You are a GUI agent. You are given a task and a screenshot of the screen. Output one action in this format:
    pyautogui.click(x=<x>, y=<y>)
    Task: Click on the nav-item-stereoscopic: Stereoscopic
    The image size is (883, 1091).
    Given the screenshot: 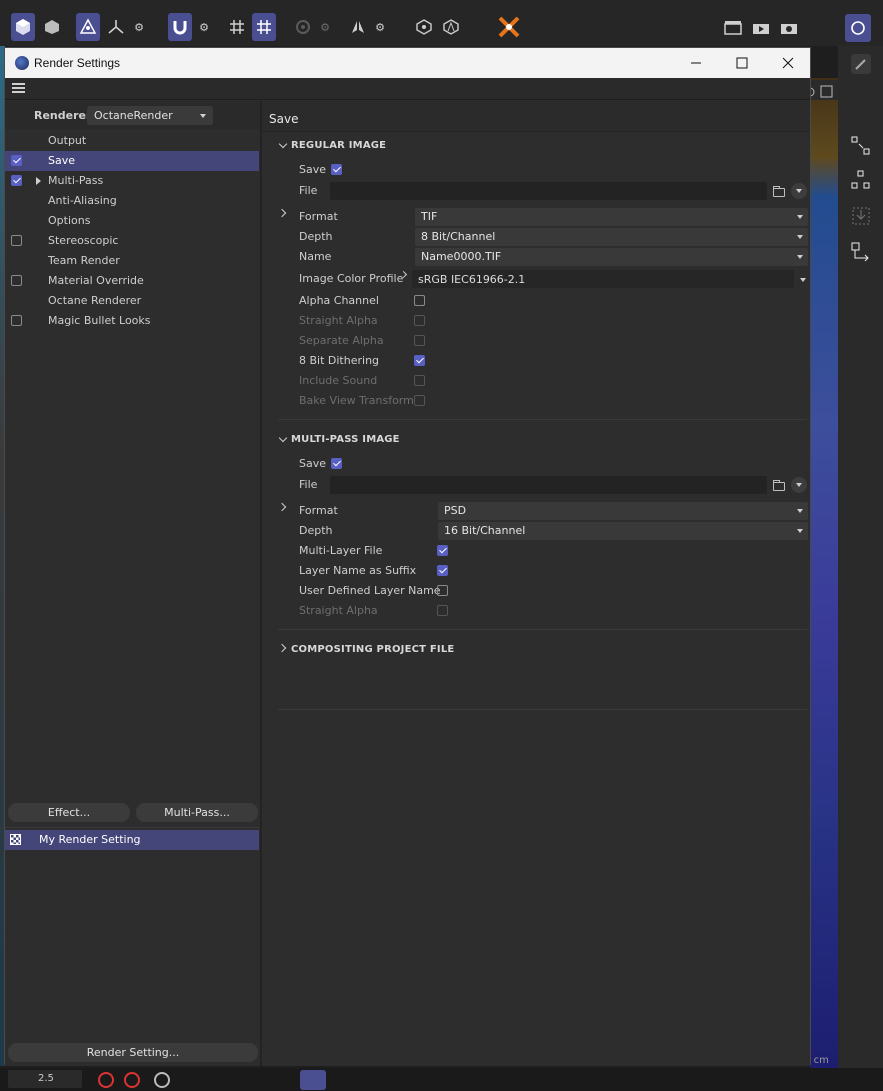 What is the action you would take?
    pyautogui.click(x=132, y=241)
    